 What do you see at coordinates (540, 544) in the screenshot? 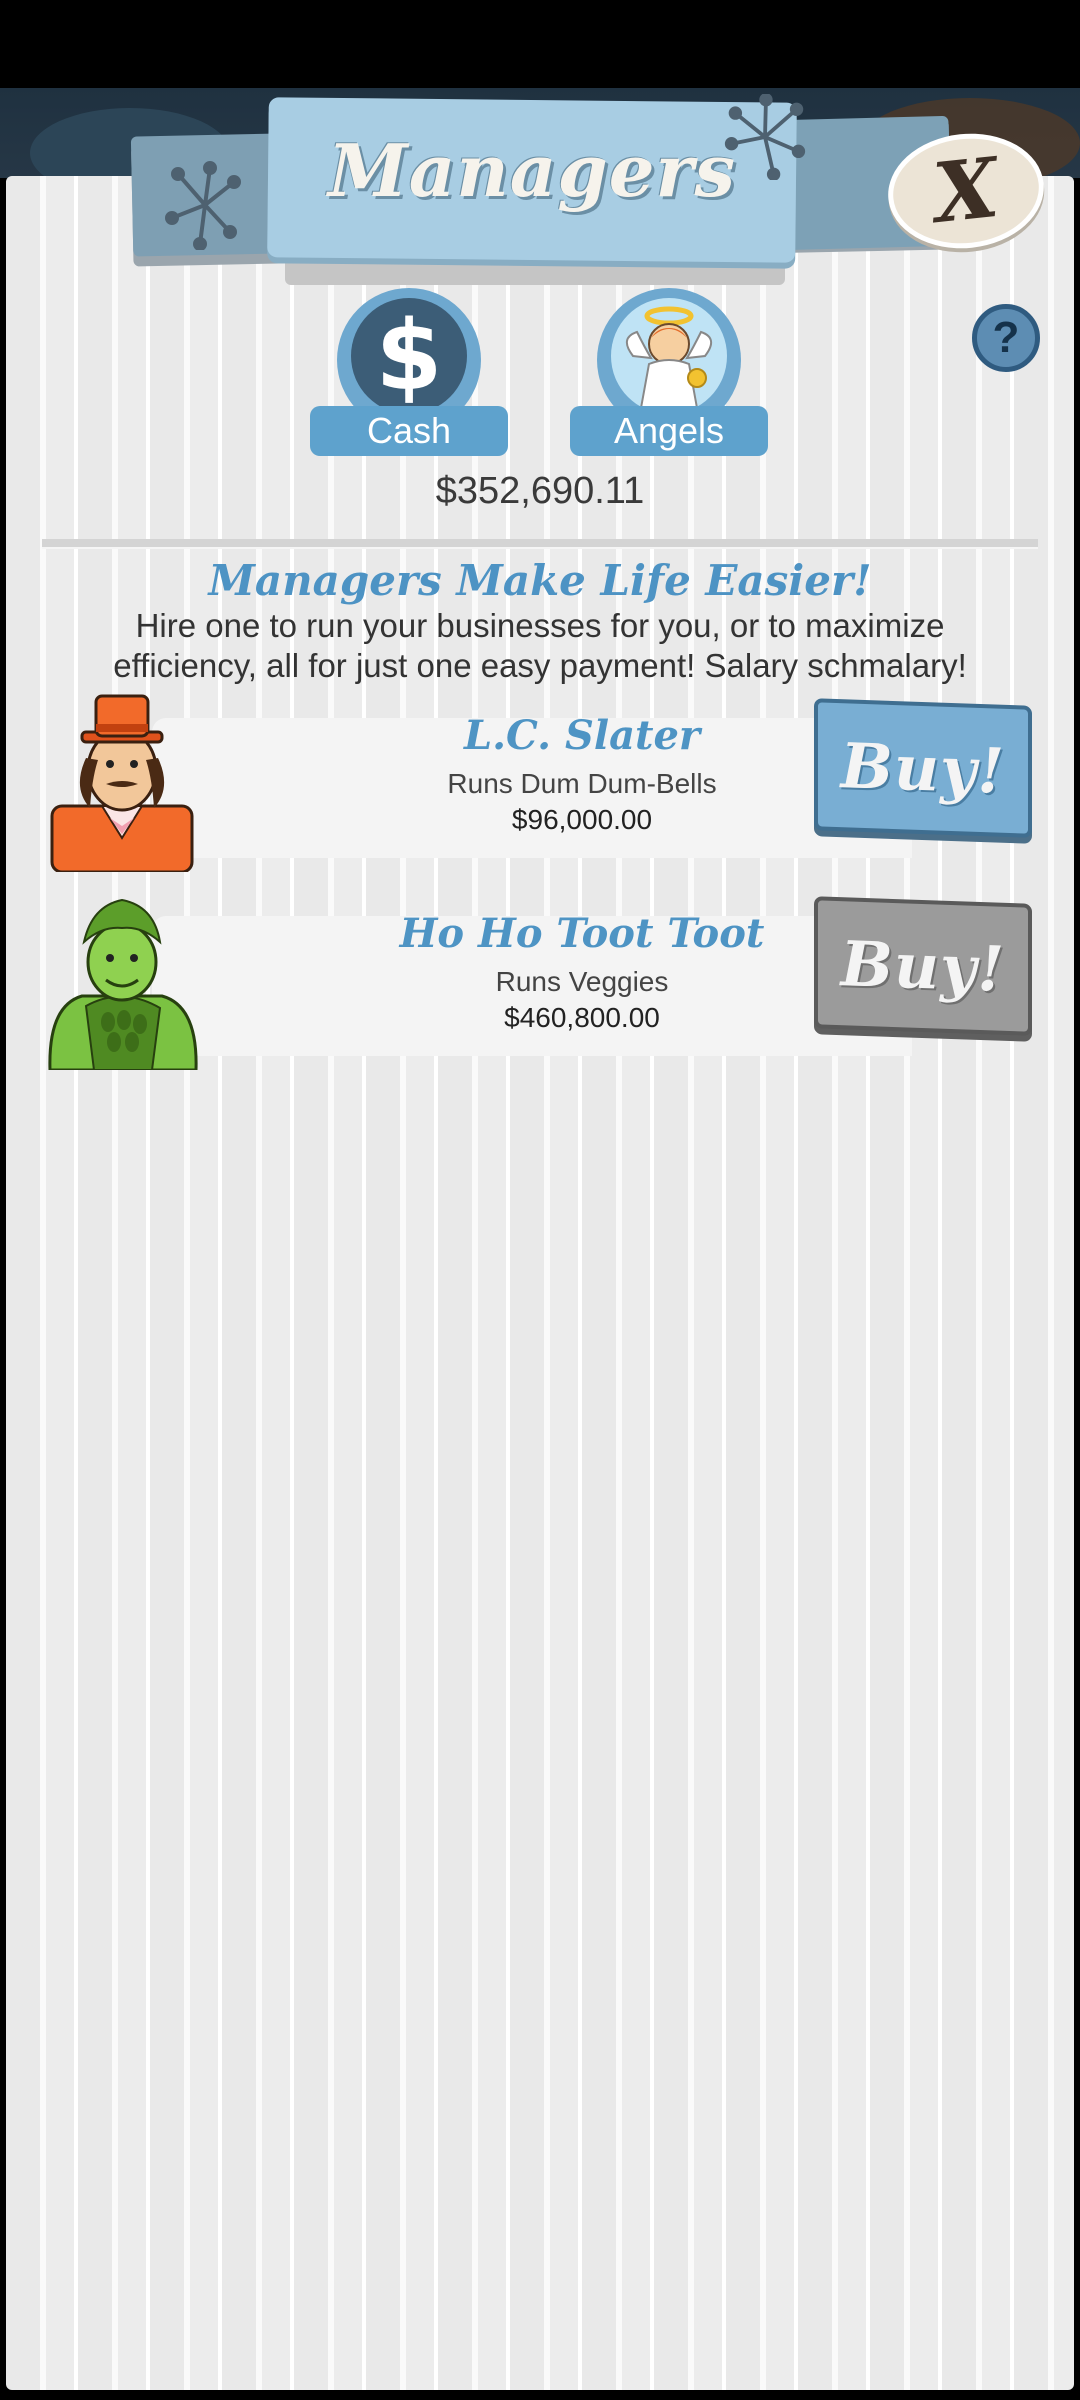
I see `divider` at bounding box center [540, 544].